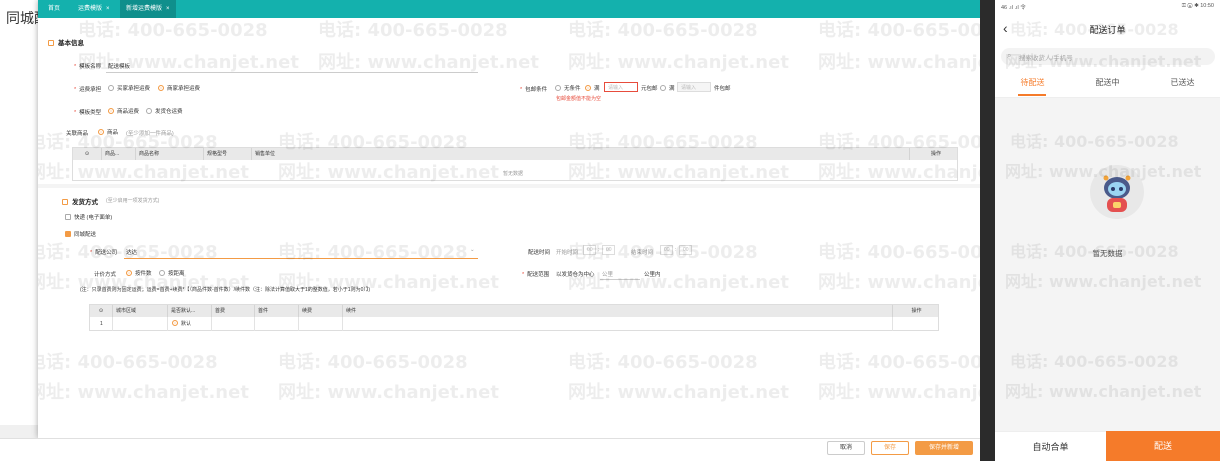 This screenshot has width=1220, height=461. Describe the element at coordinates (534, 90) in the screenshot. I see `free-condition-label: * 包邮条件` at that location.